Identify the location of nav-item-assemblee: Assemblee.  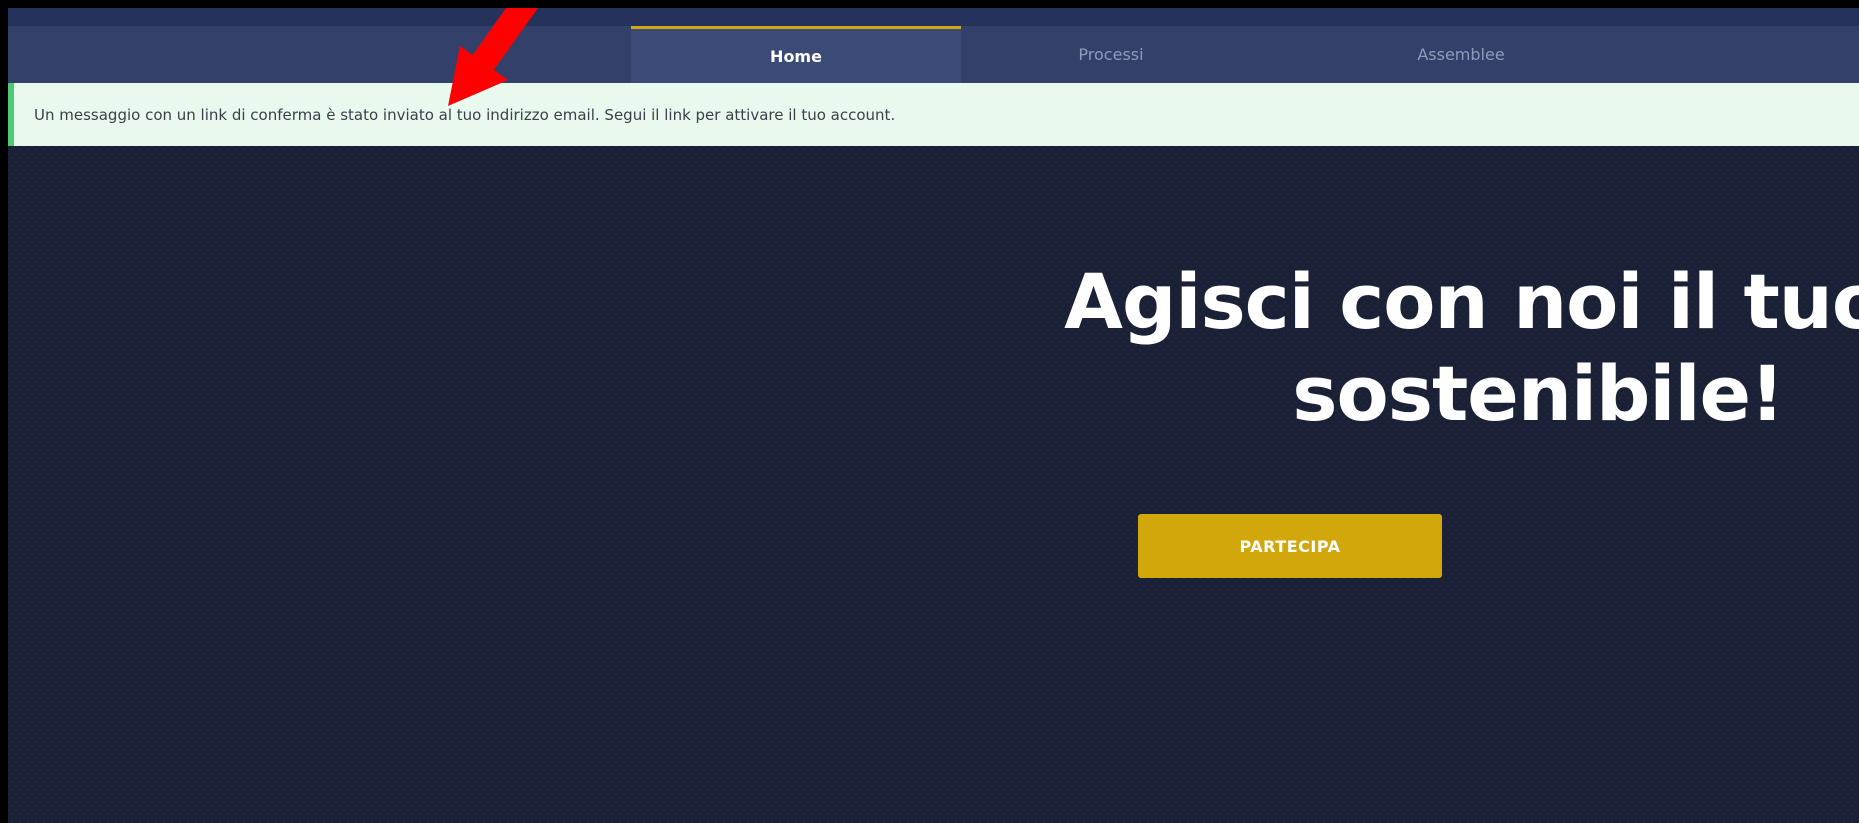
(1461, 54).